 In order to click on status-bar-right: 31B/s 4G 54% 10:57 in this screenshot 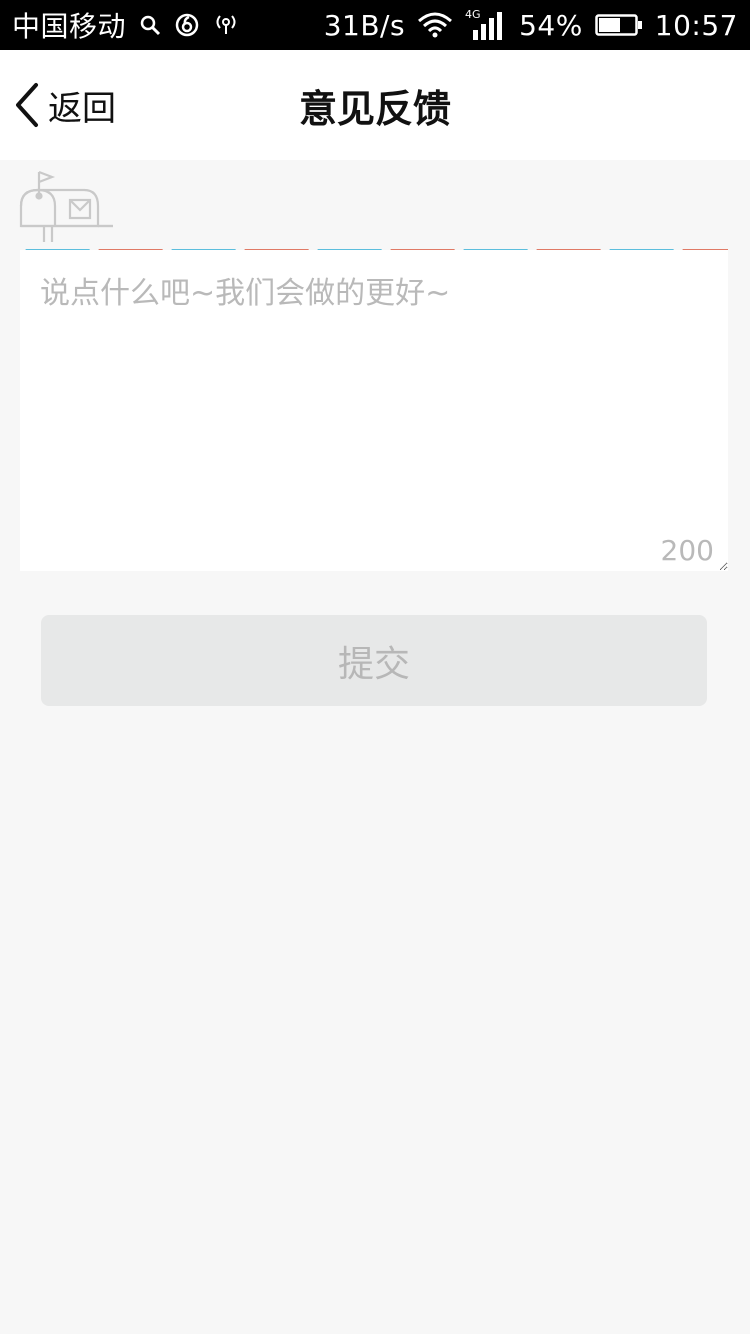, I will do `click(531, 25)`.